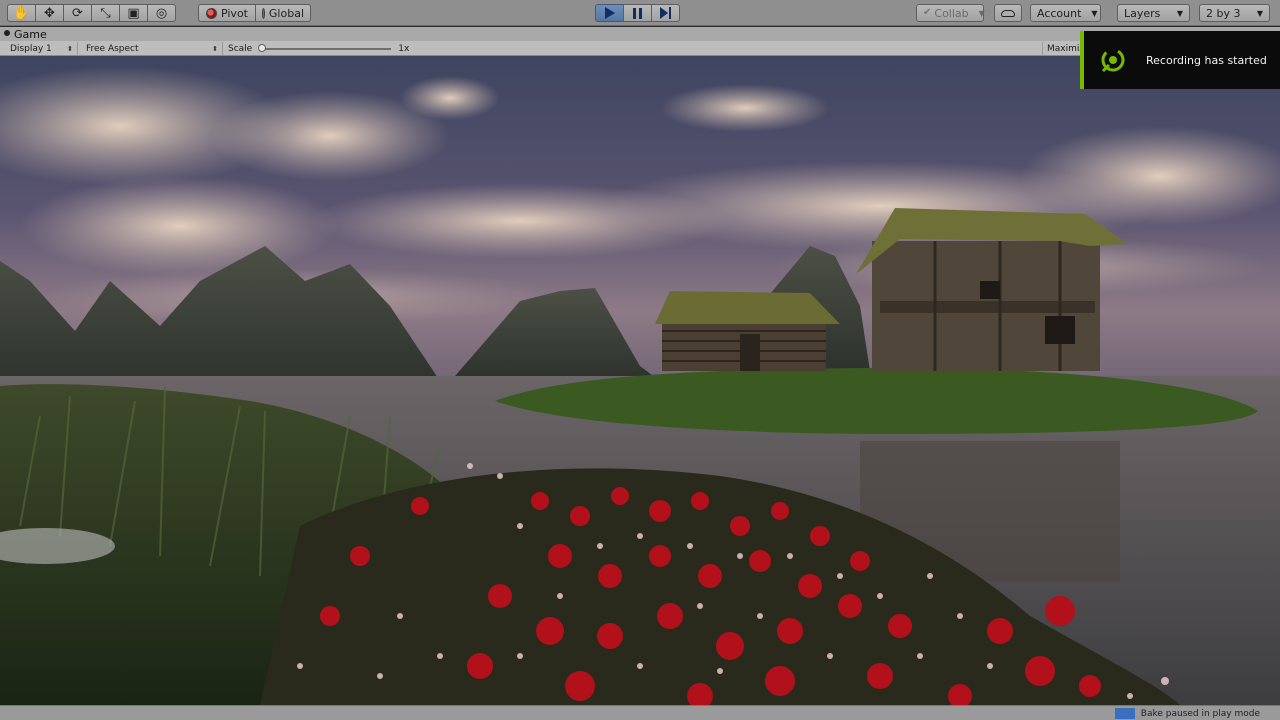 Image resolution: width=1280 pixels, height=720 pixels. I want to click on game-controller-icon, so click(7, 33).